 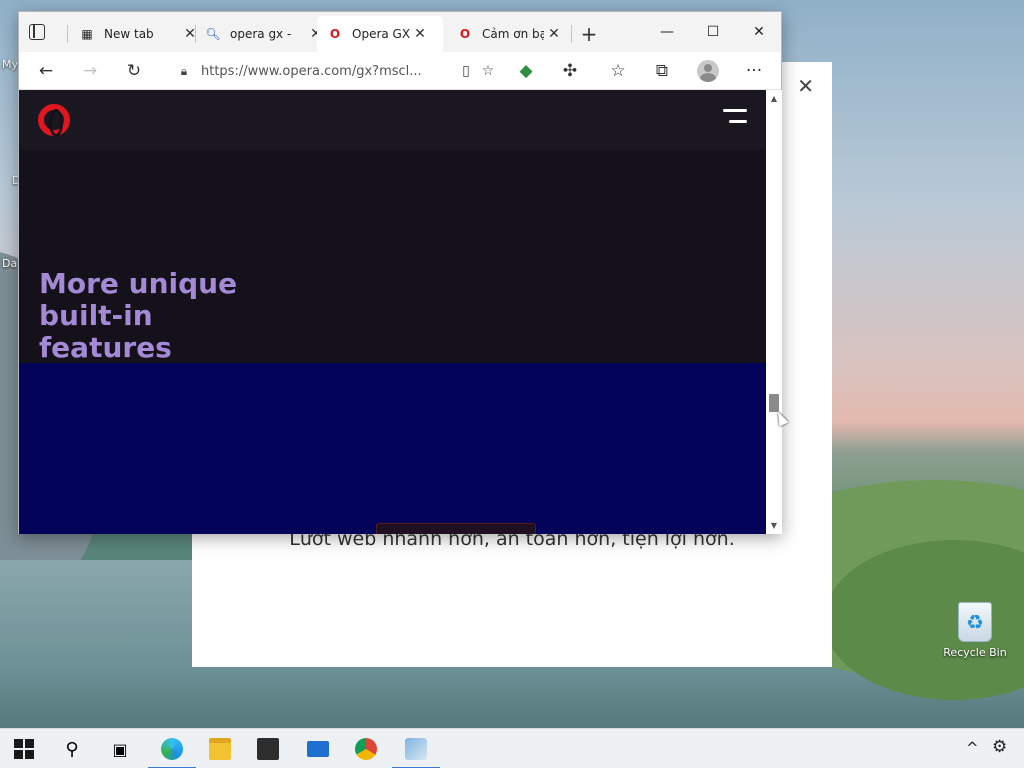 I want to click on tab-title: New tab, so click(x=129, y=34).